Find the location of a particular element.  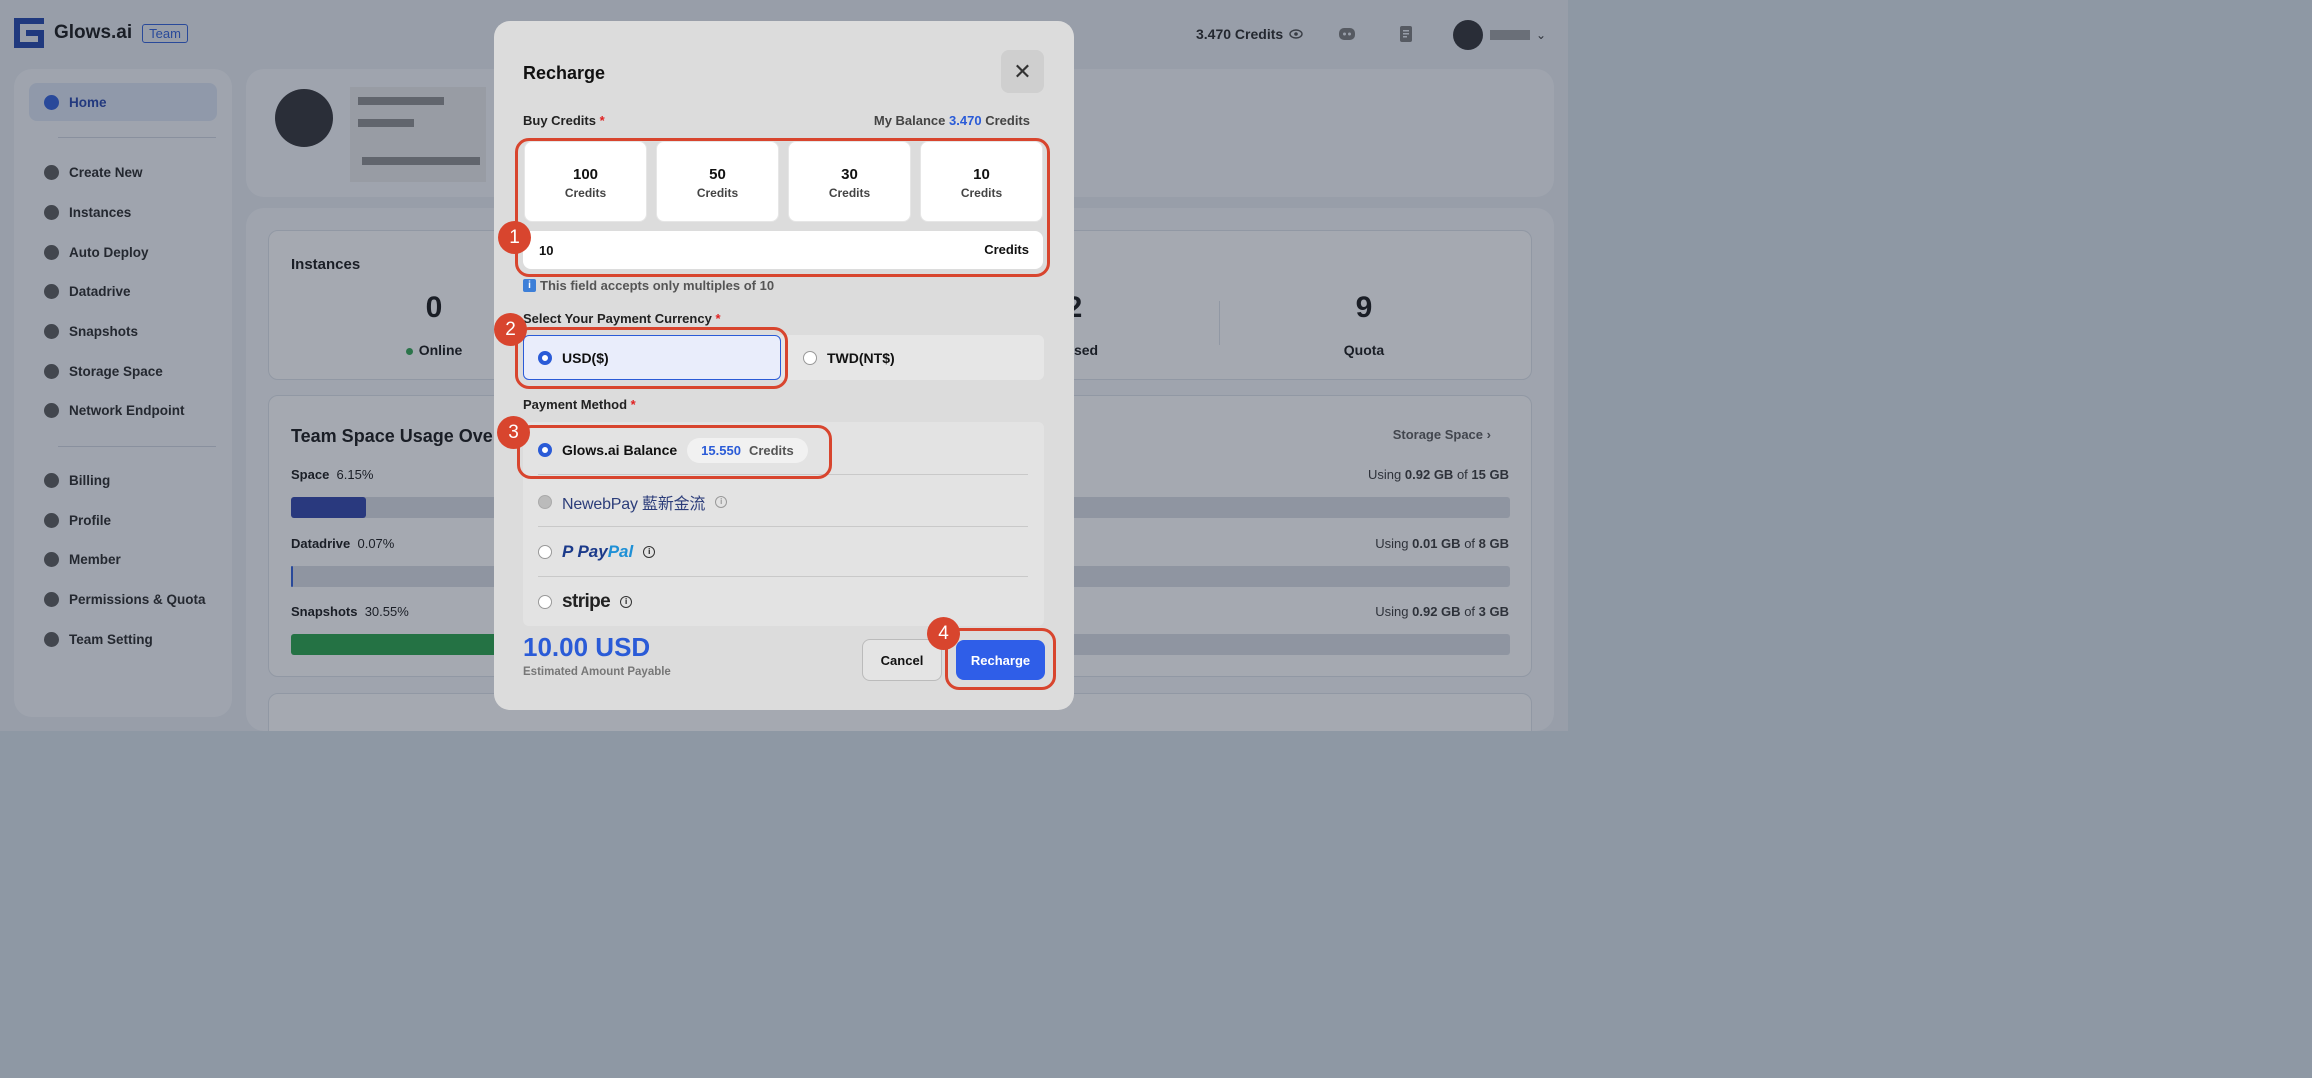

amount-payable-label: Estimated Amount Payable is located at coordinates (597, 672).